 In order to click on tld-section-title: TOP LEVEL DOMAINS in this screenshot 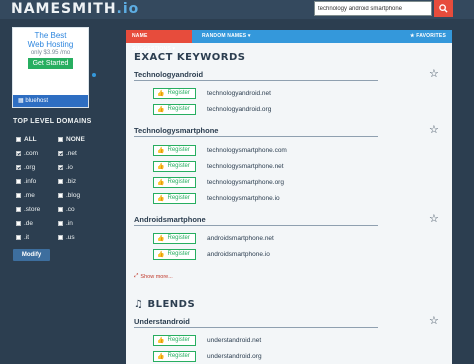, I will do `click(52, 121)`.